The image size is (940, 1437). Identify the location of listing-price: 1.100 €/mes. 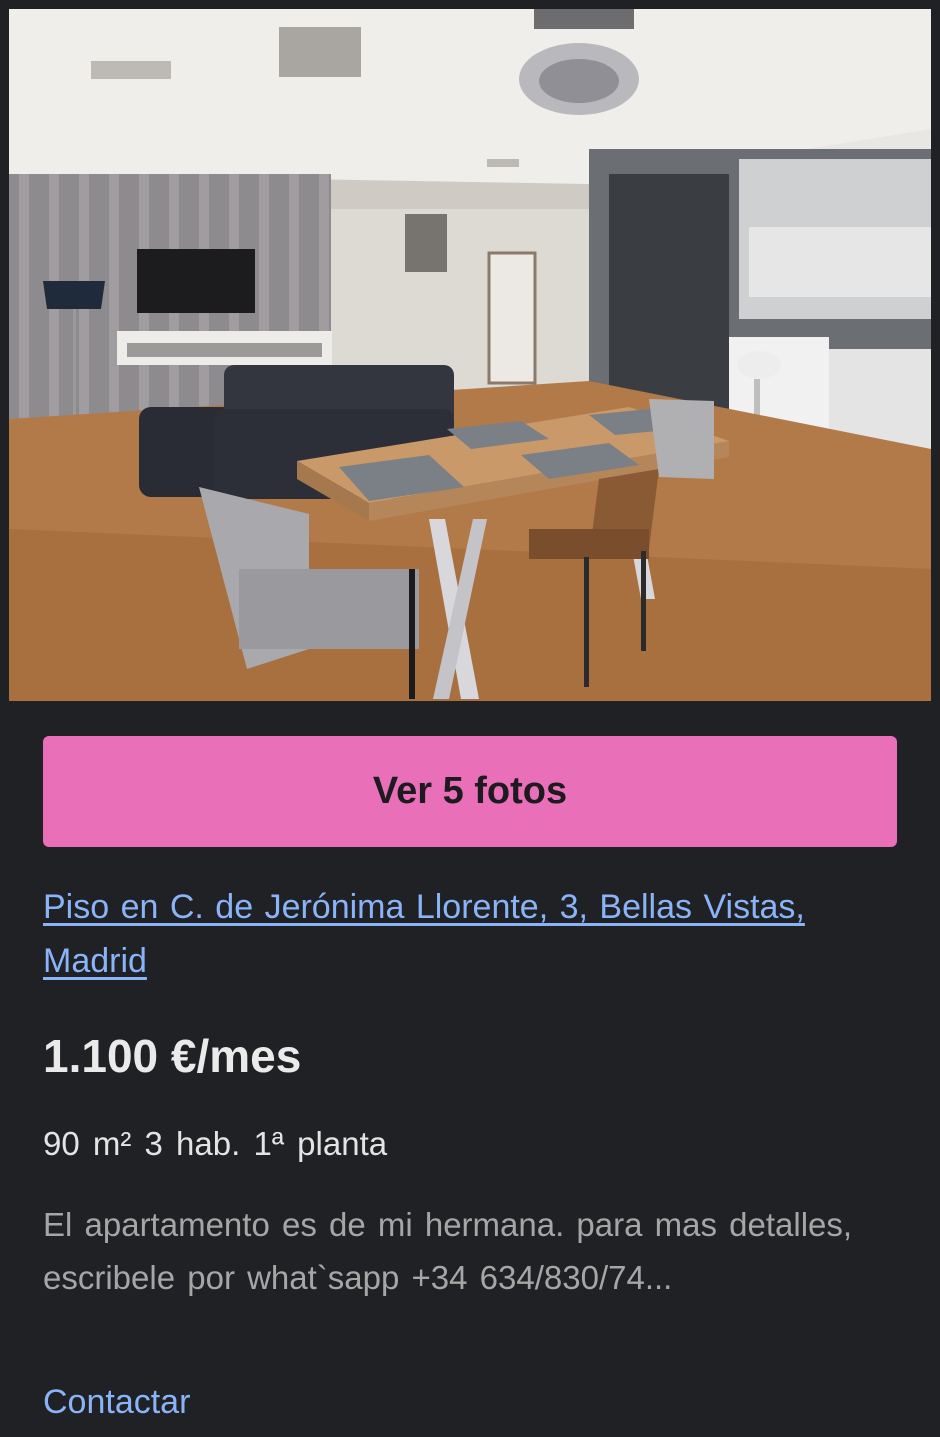
(172, 1056).